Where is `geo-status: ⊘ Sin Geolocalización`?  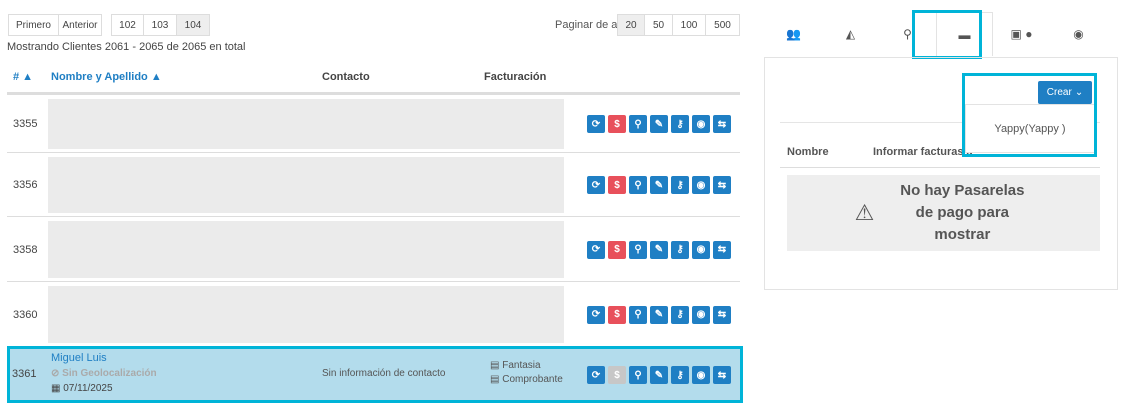 geo-status: ⊘ Sin Geolocalización is located at coordinates (104, 373).